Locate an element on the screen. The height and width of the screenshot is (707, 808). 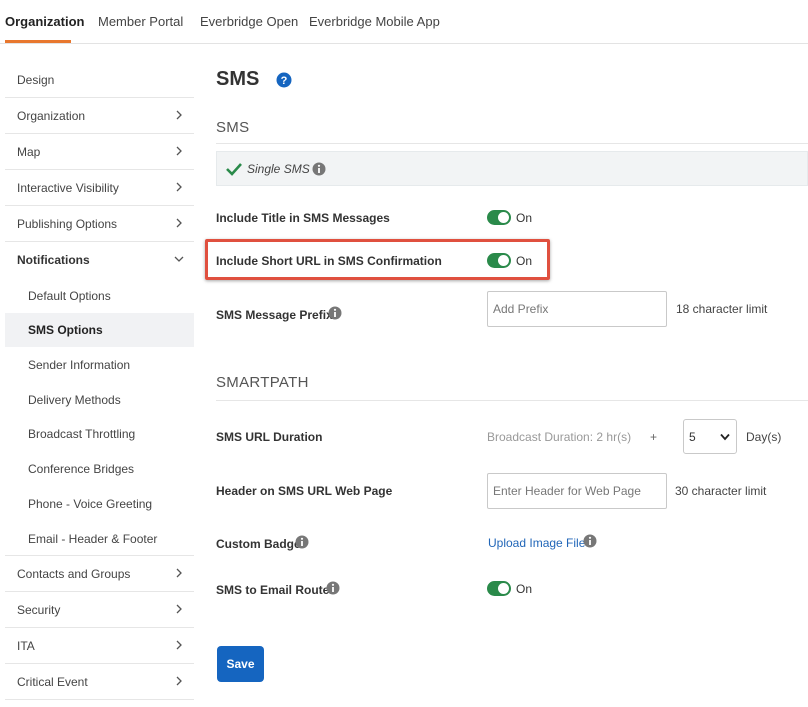
tab-member-portal: Member Portal is located at coordinates (140, 21).